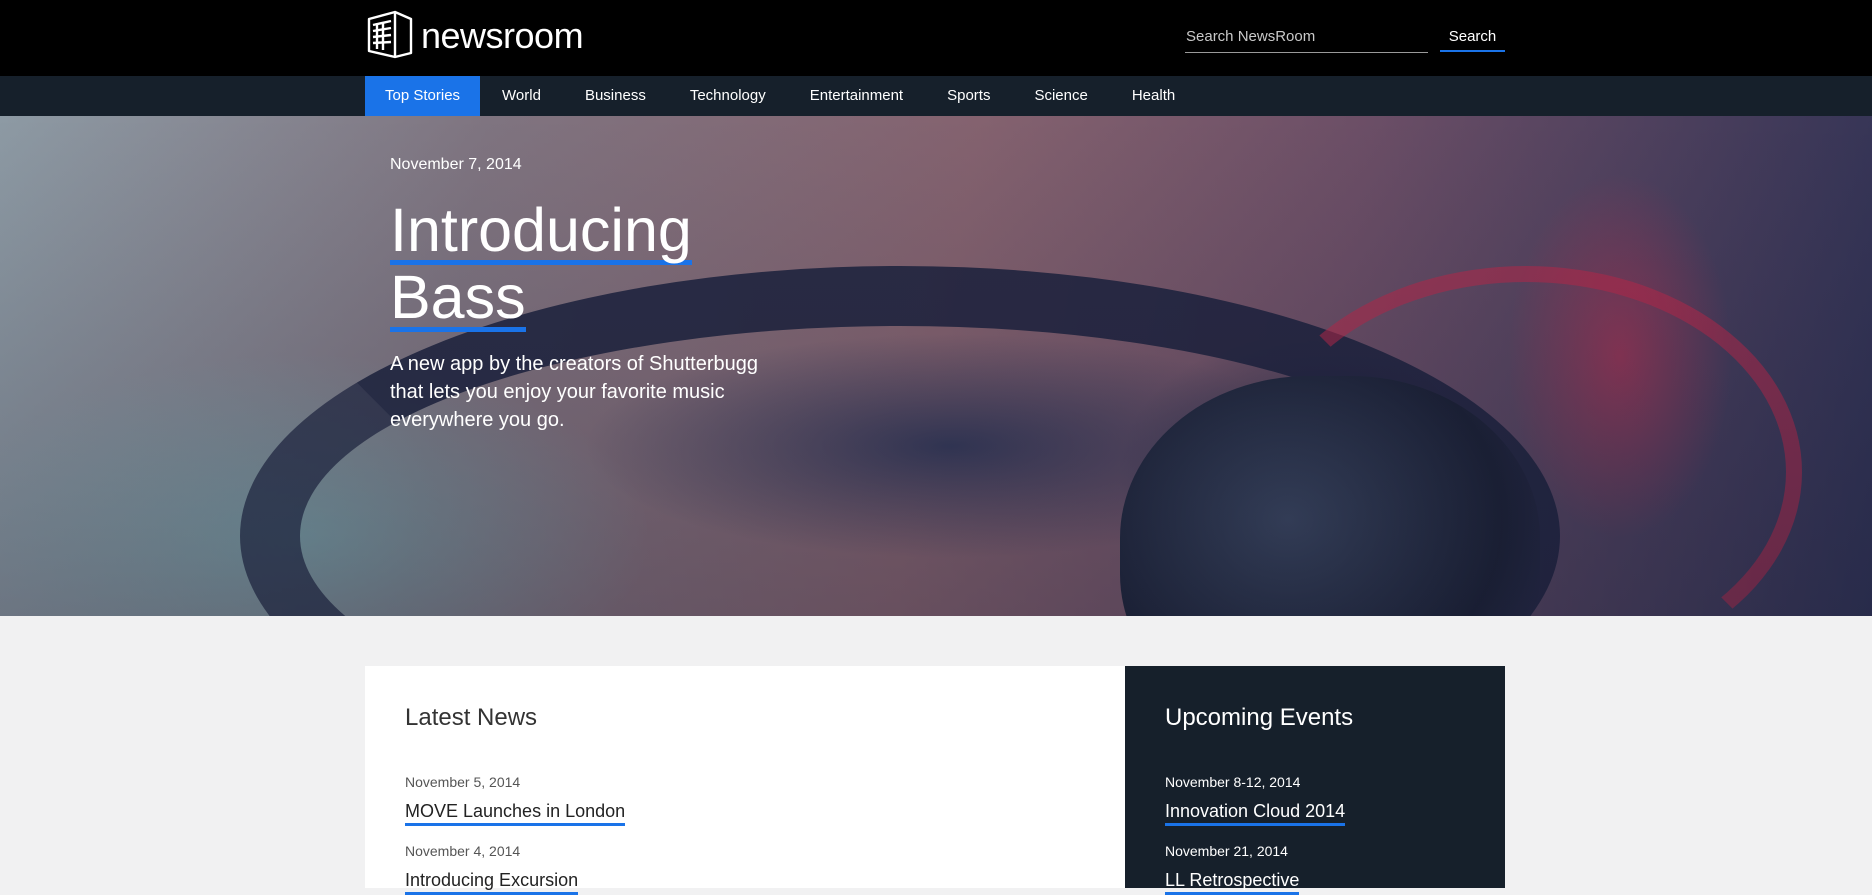  Describe the element at coordinates (463, 851) in the screenshot. I see `news-item-date: November 4, 2014` at that location.